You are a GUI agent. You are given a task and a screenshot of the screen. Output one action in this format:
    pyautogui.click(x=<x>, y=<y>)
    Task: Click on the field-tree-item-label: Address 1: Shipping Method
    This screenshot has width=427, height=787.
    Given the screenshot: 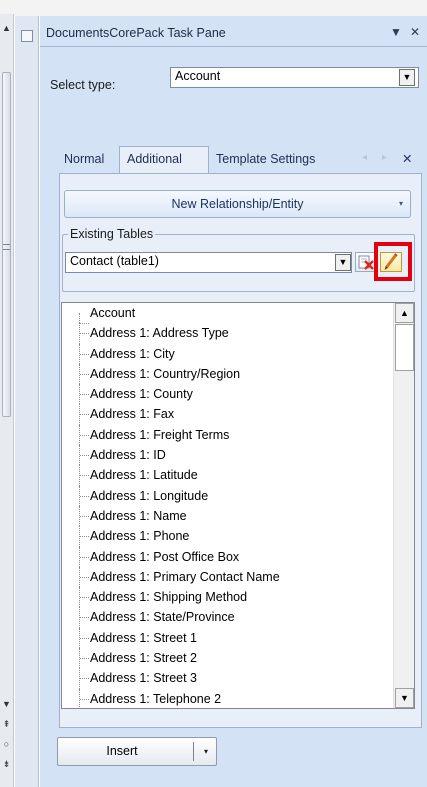 What is the action you would take?
    pyautogui.click(x=169, y=597)
    